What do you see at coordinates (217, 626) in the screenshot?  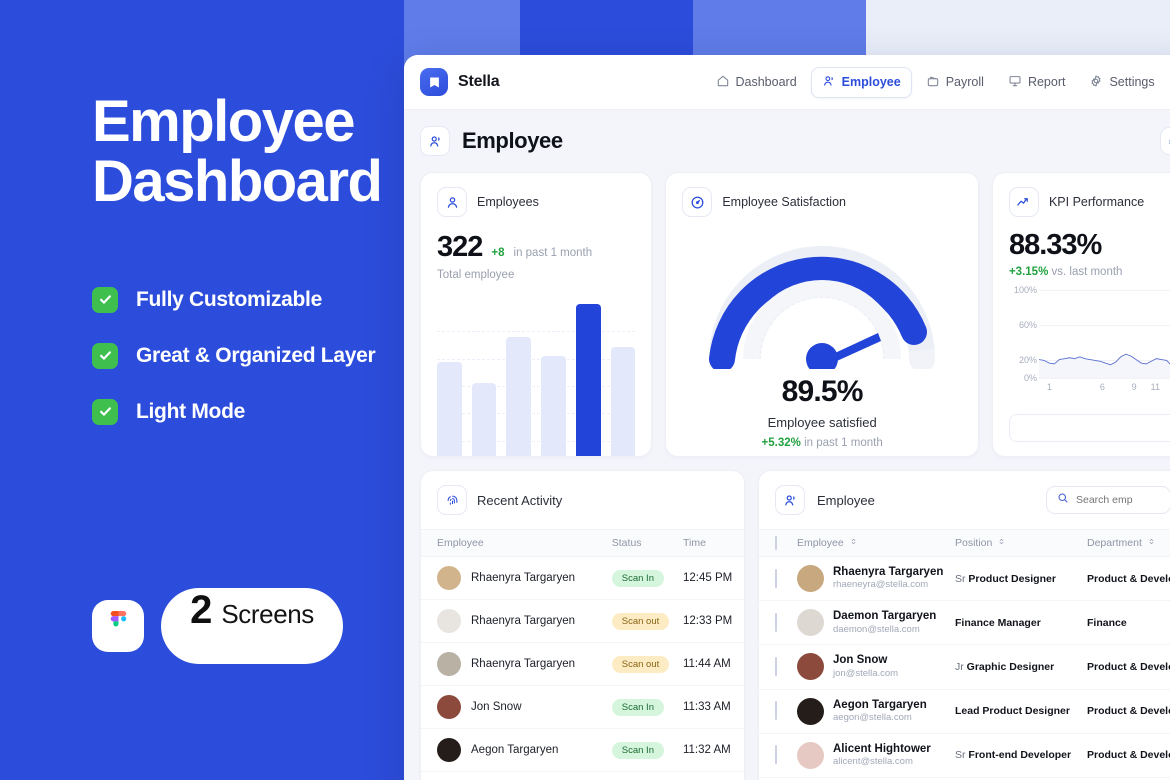 I see `promo-badges: 2 Screens` at bounding box center [217, 626].